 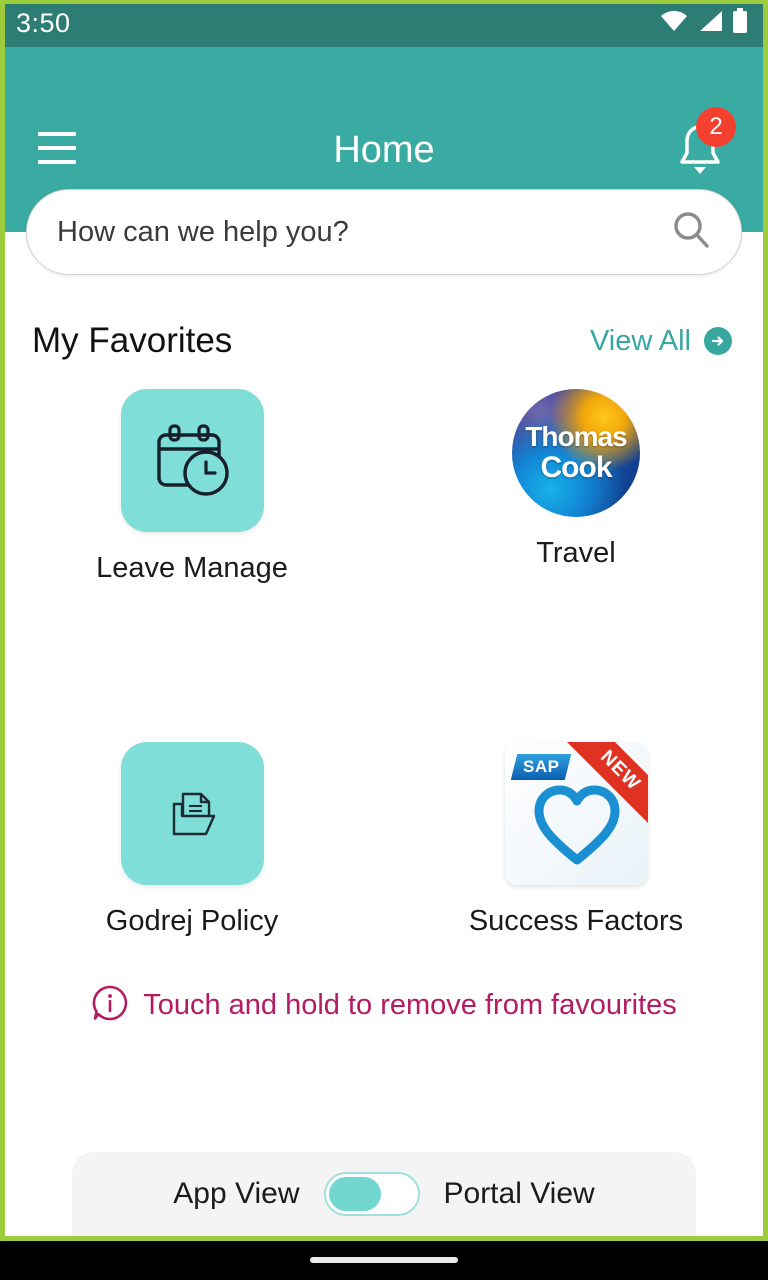 I want to click on search-bar, so click(x=384, y=232).